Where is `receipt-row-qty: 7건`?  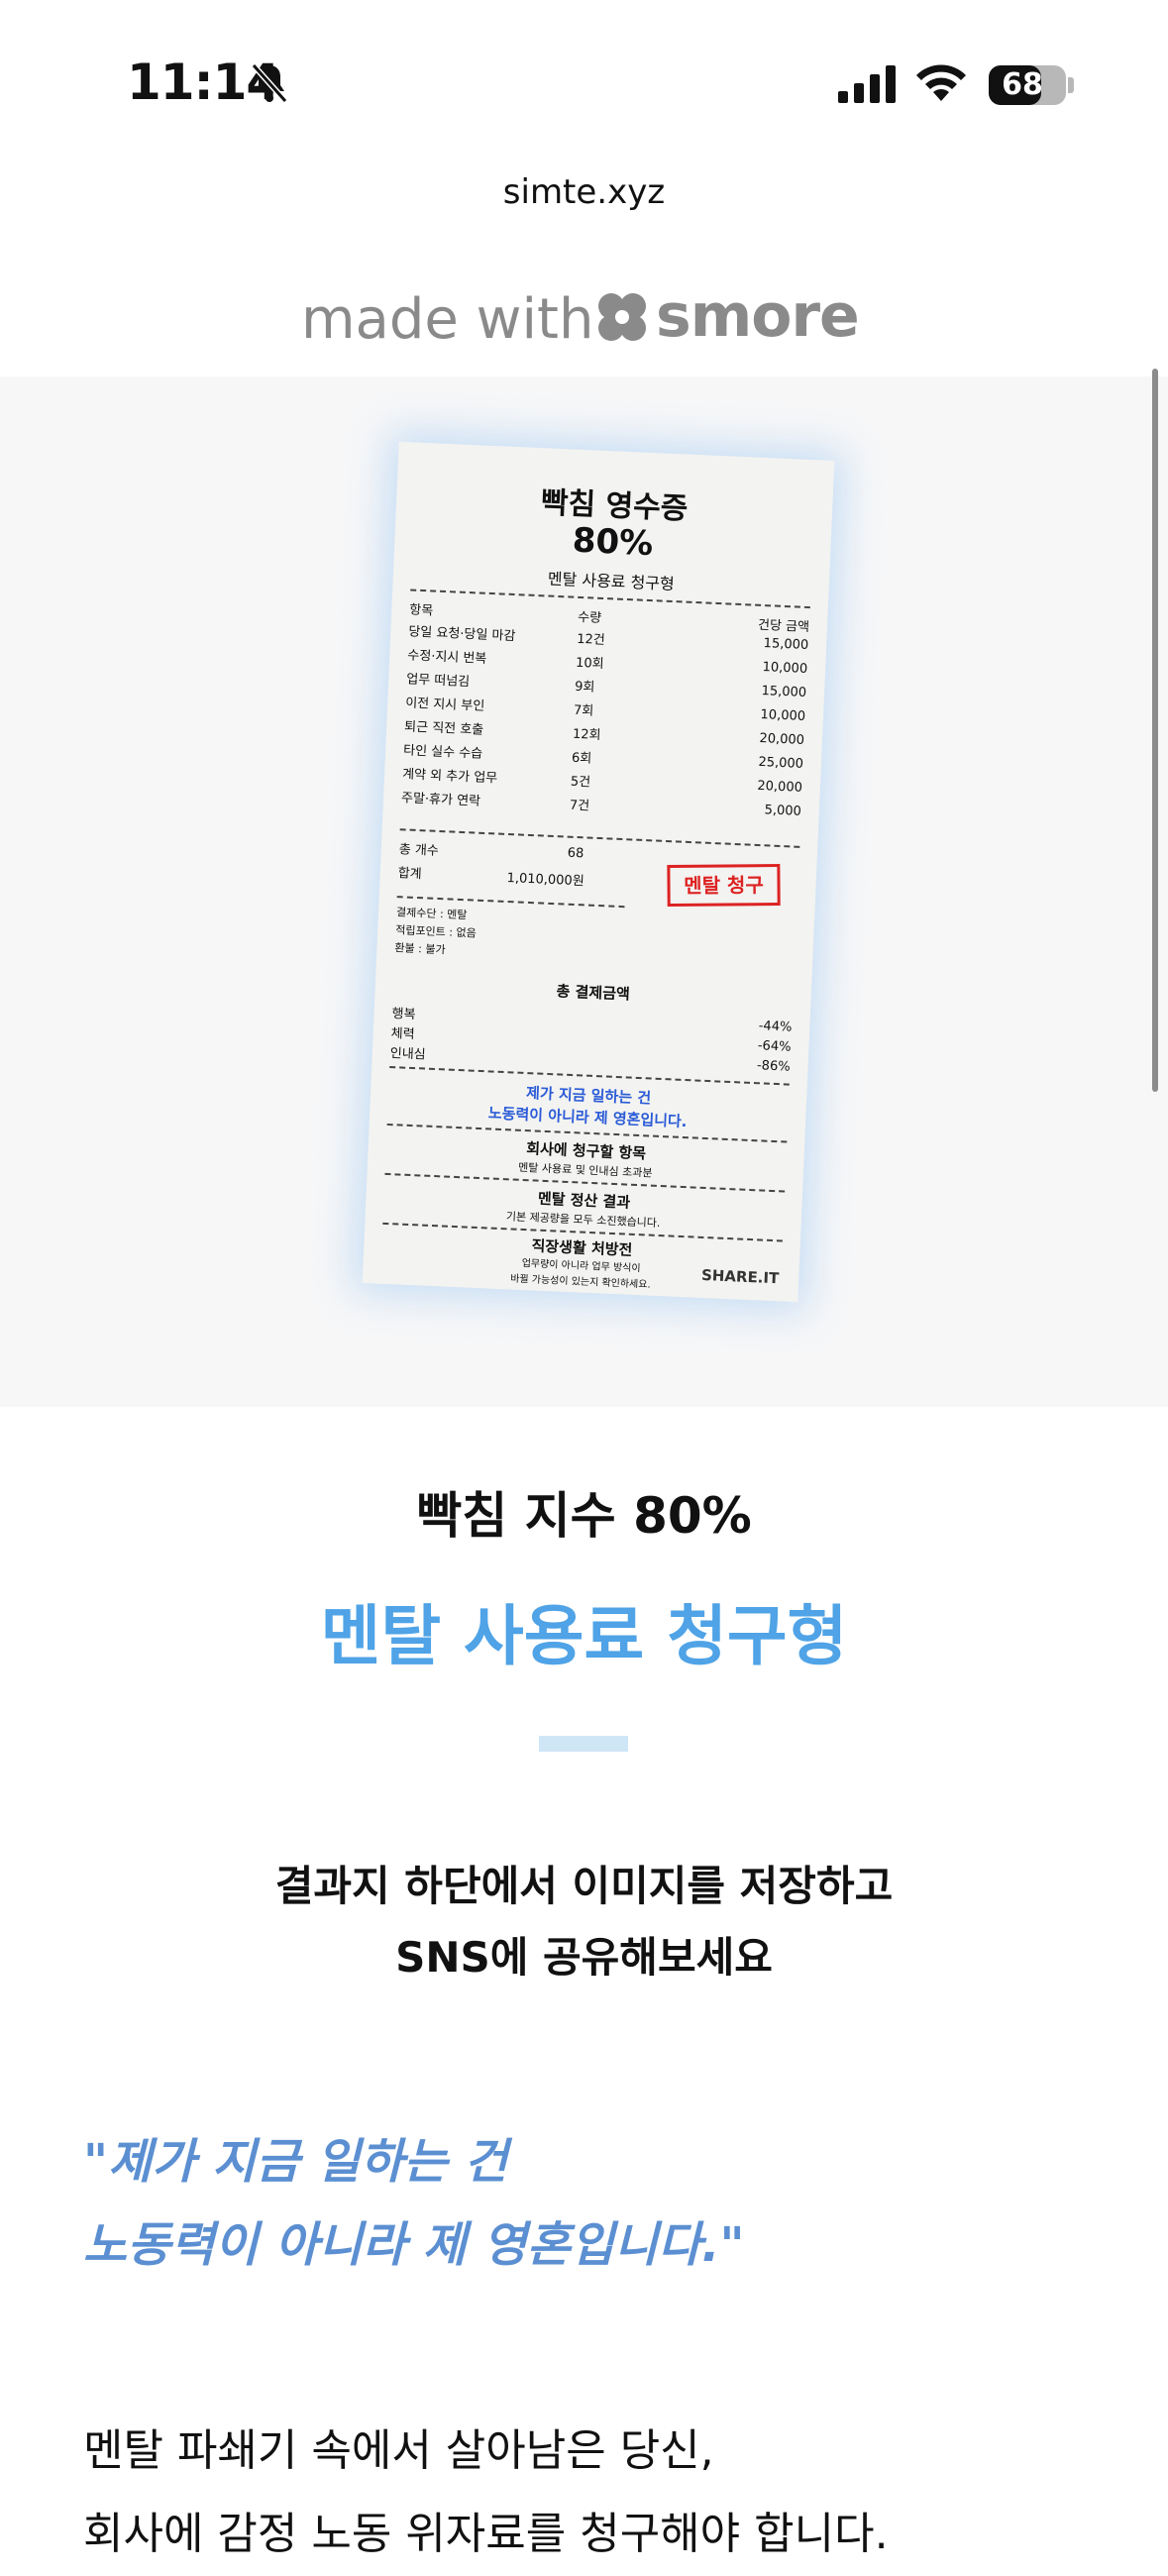
receipt-row-qty: 7건 is located at coordinates (579, 806).